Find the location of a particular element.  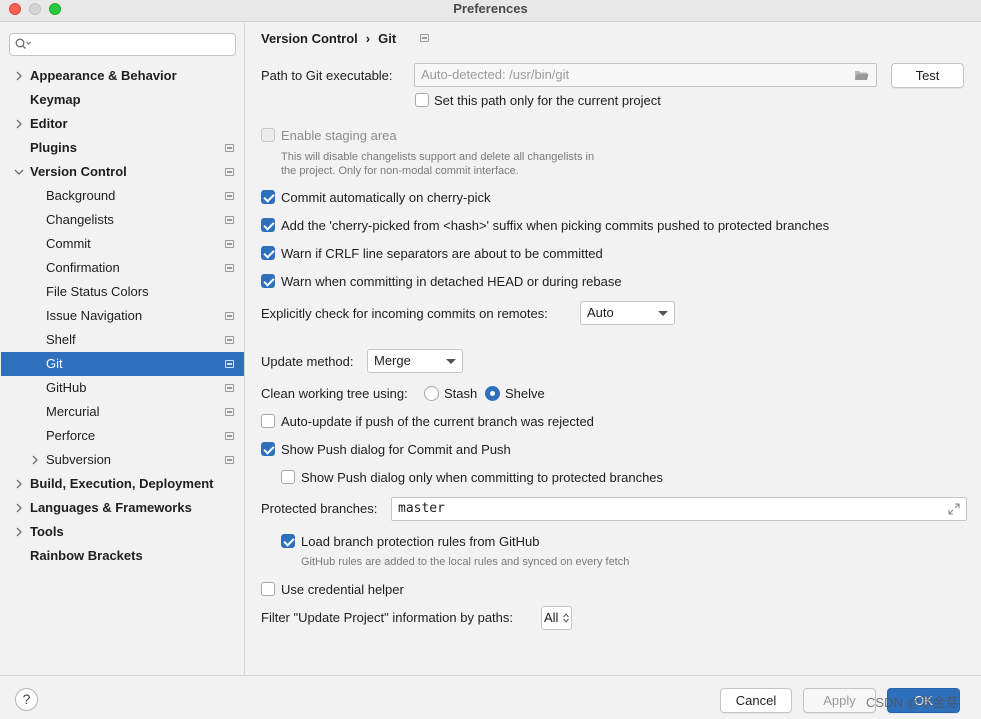

incoming-commits-value: Auto is located at coordinates (600, 312).